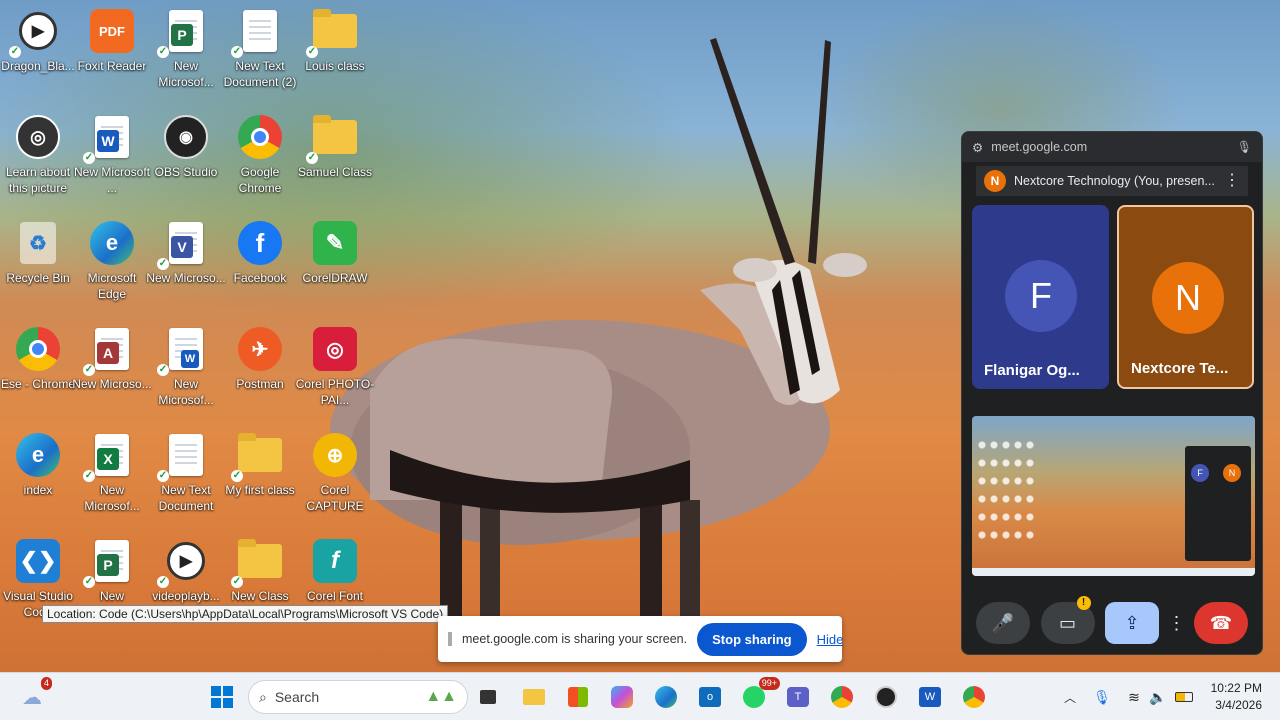  I want to click on weather-cloud-icon: ☁, so click(32, 697).